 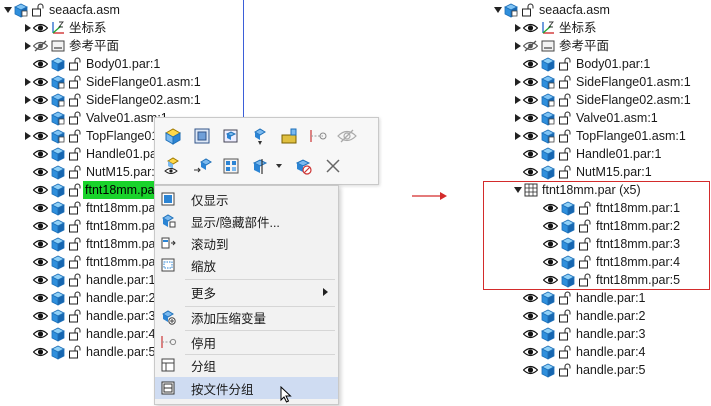 I want to click on window-frame-icon, so click(x=202, y=136).